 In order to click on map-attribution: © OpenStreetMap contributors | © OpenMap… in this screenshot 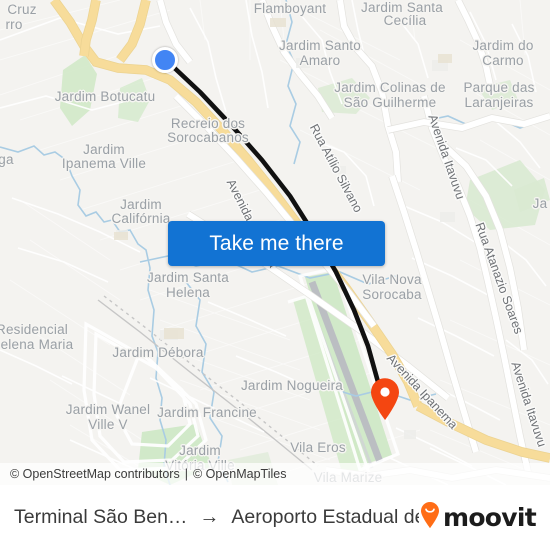, I will do `click(275, 474)`.